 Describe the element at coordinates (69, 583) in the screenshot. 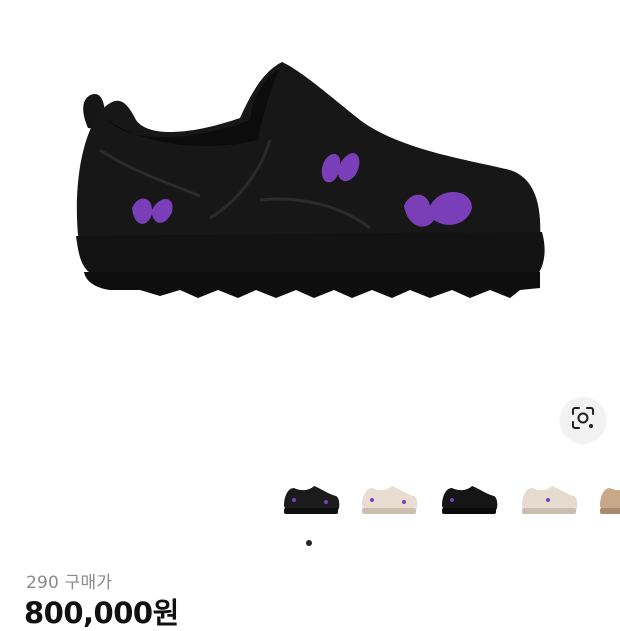

I see `size-purchase-label: 290 구매가` at that location.